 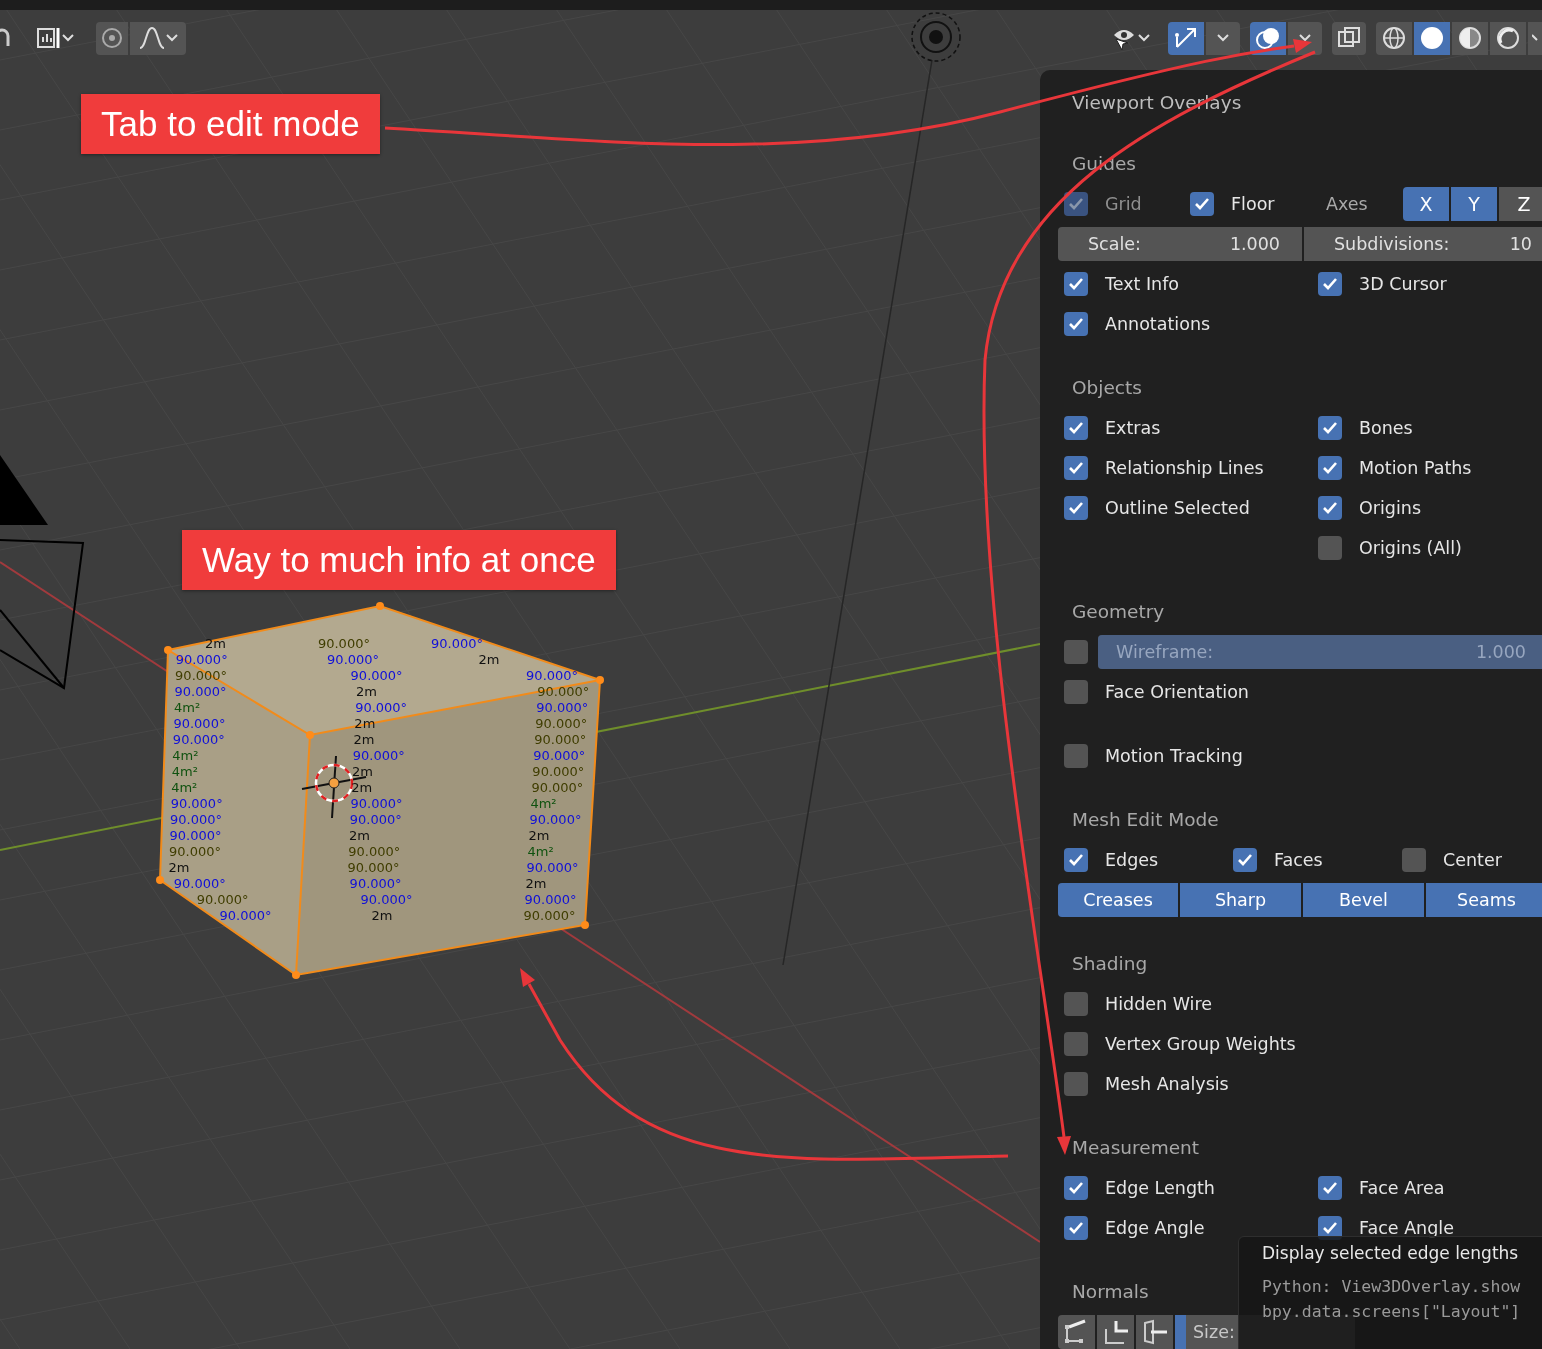 What do you see at coordinates (1410, 548) in the screenshot?
I see `checkbox-label: Origins (All)` at bounding box center [1410, 548].